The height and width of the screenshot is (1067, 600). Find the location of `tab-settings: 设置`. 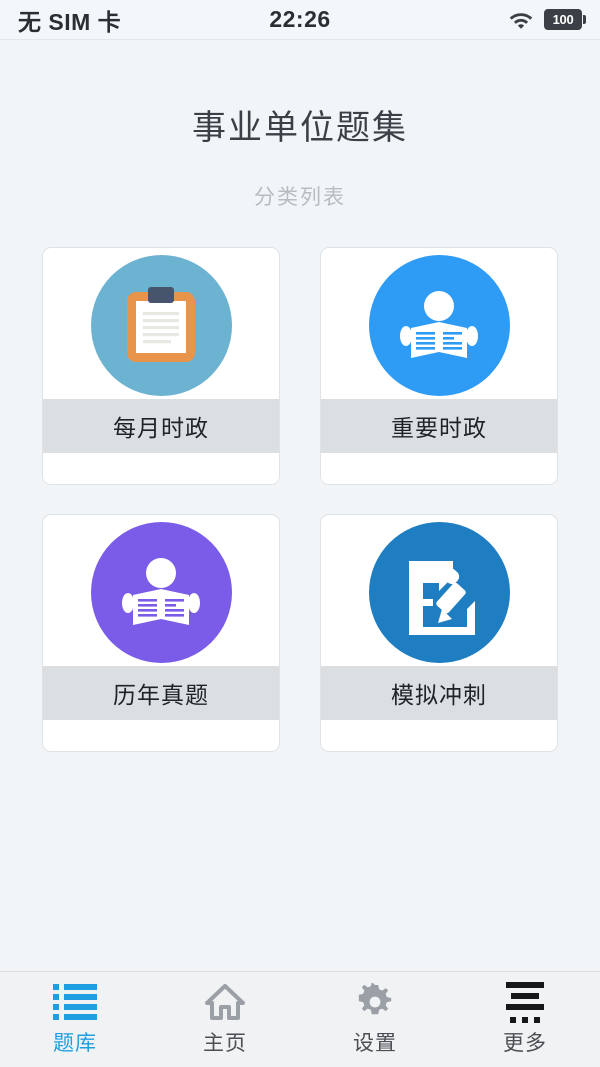

tab-settings: 设置 is located at coordinates (375, 1019).